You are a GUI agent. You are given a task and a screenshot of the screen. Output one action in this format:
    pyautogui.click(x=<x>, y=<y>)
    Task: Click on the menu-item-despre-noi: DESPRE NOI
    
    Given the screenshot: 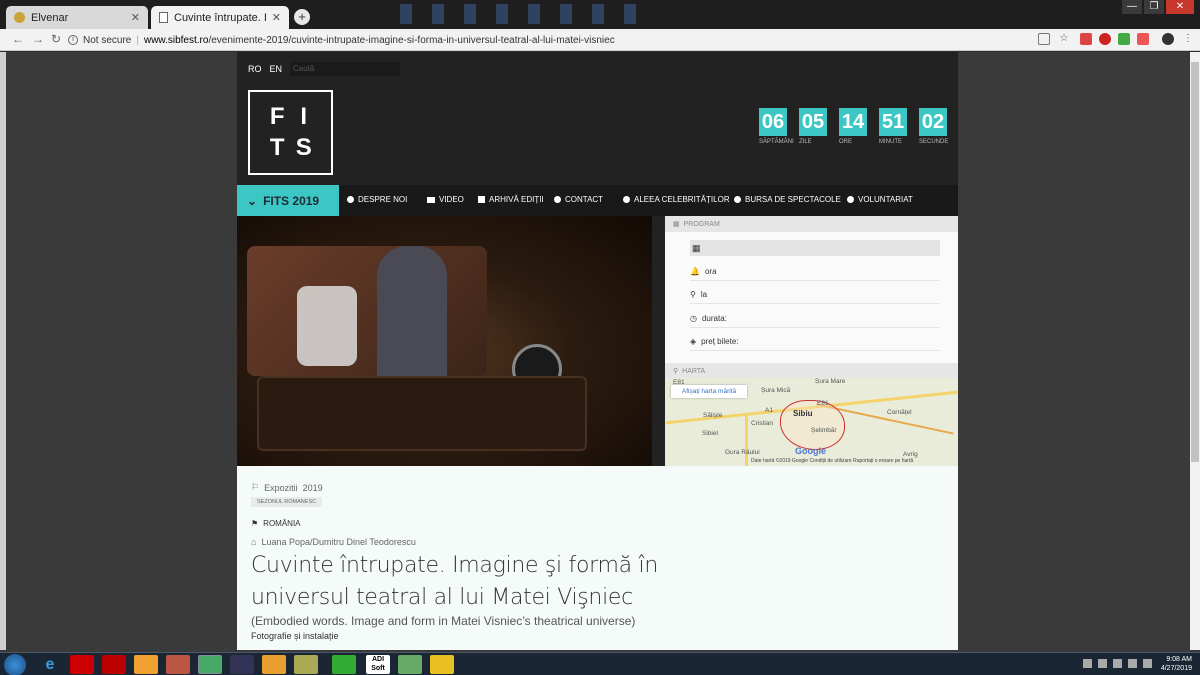 What is the action you would take?
    pyautogui.click(x=377, y=199)
    